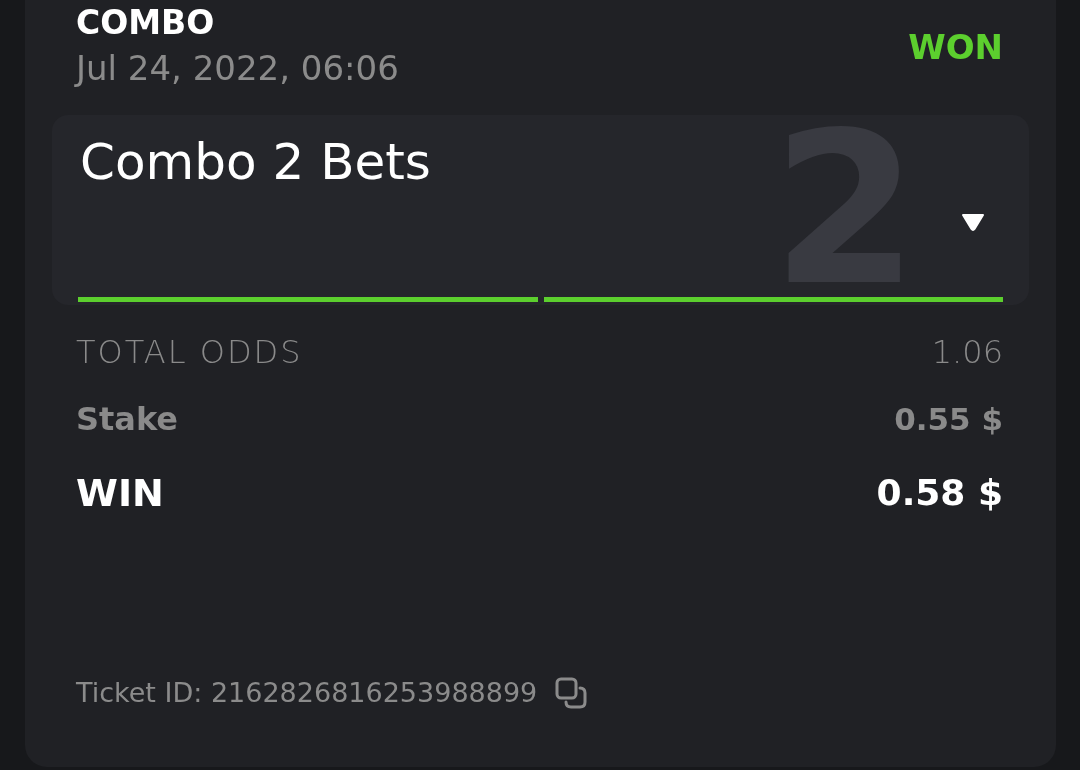 The height and width of the screenshot is (770, 1080). I want to click on bet-type: COMBO, so click(146, 23).